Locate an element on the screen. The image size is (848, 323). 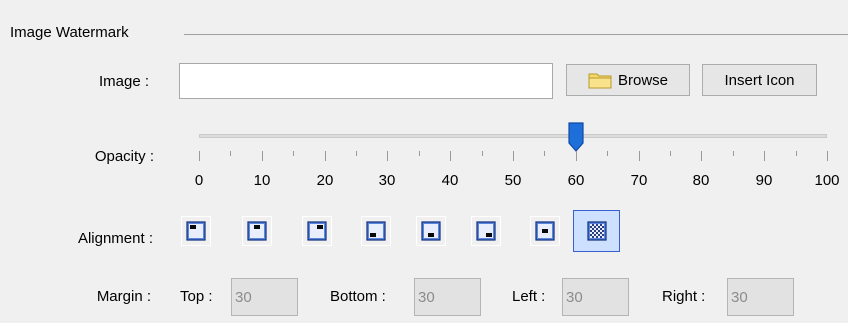
browse-button: Browse is located at coordinates (628, 80).